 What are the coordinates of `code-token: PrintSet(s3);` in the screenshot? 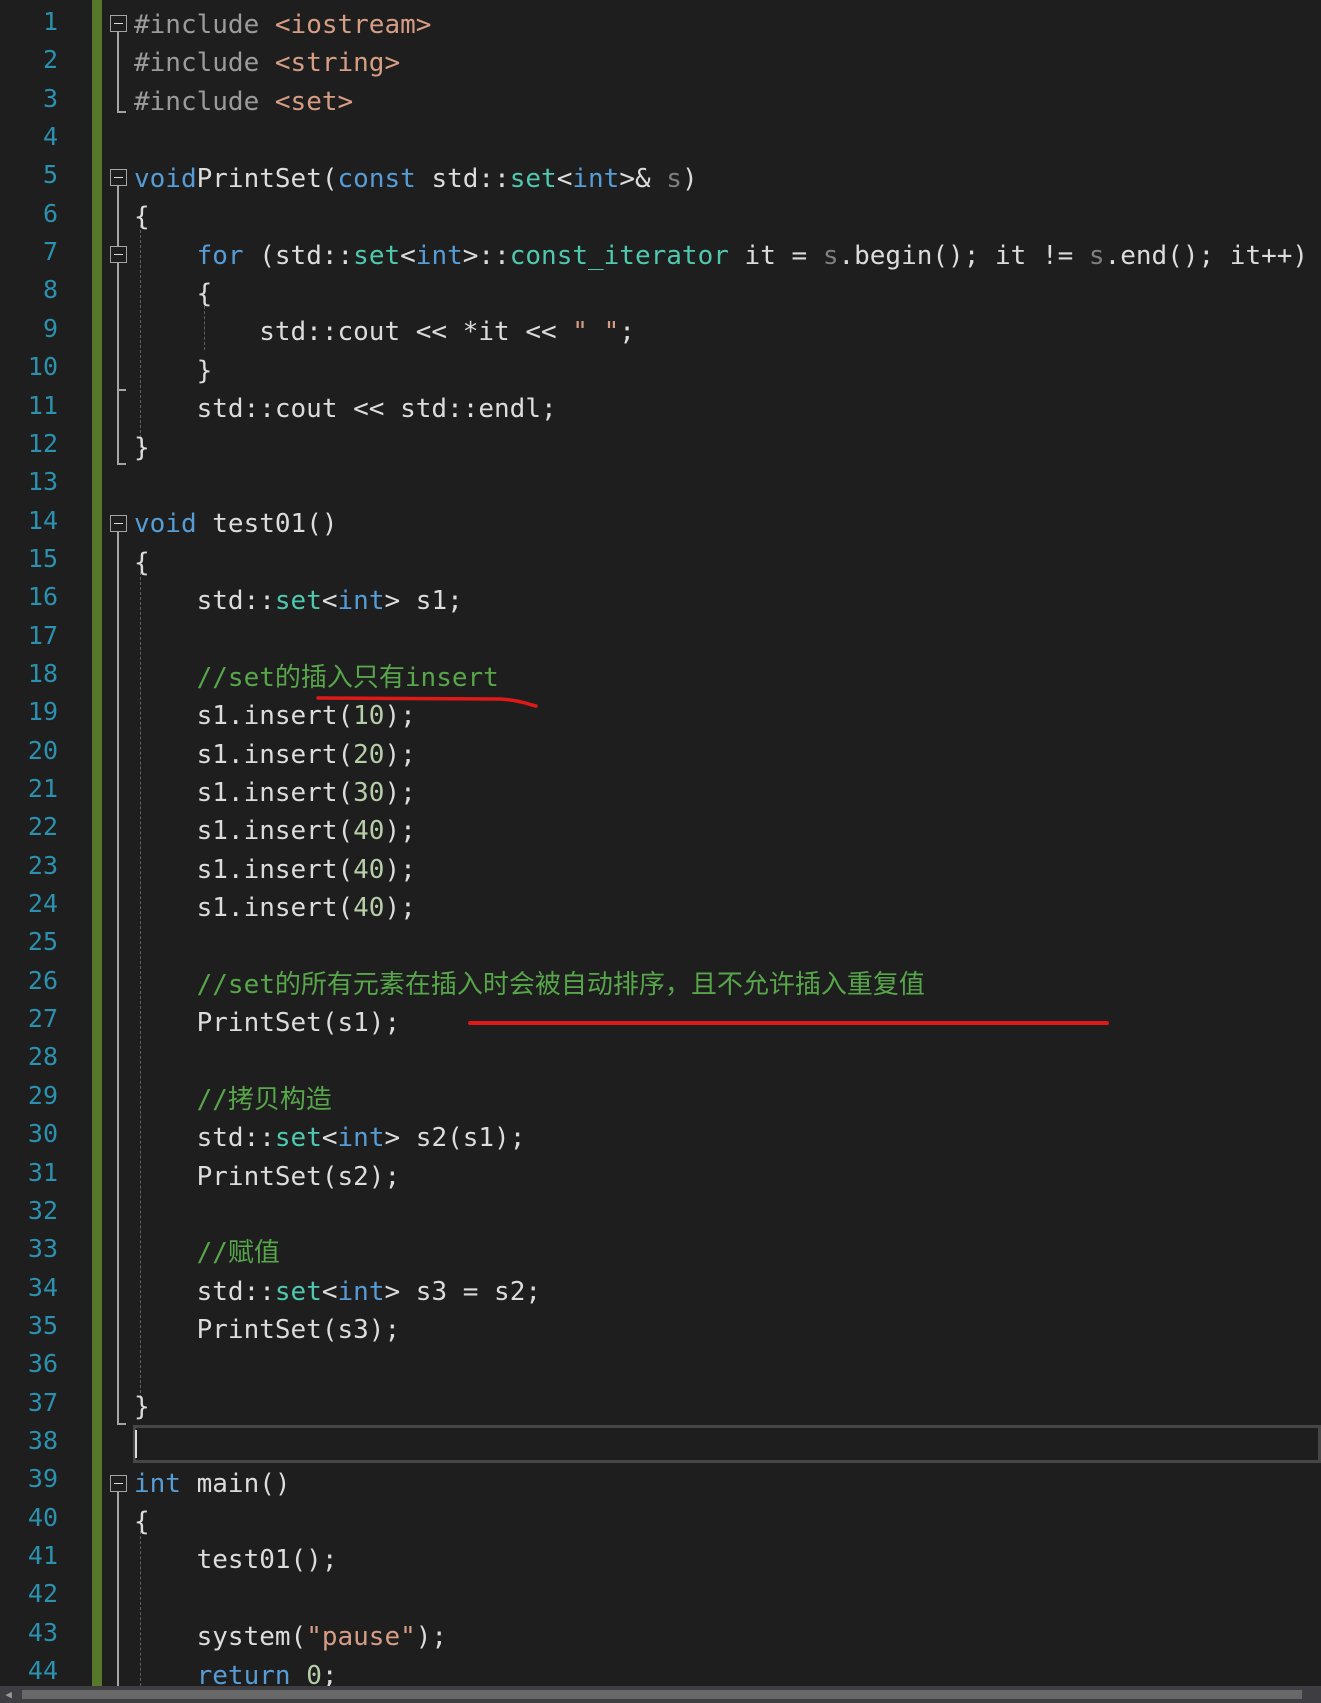 It's located at (267, 1330).